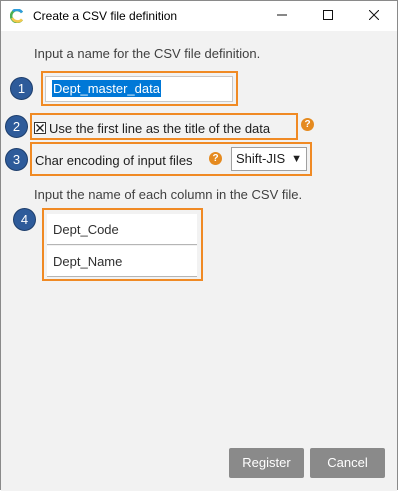  Describe the element at coordinates (16, 16) in the screenshot. I see `app-logo-icon` at that location.